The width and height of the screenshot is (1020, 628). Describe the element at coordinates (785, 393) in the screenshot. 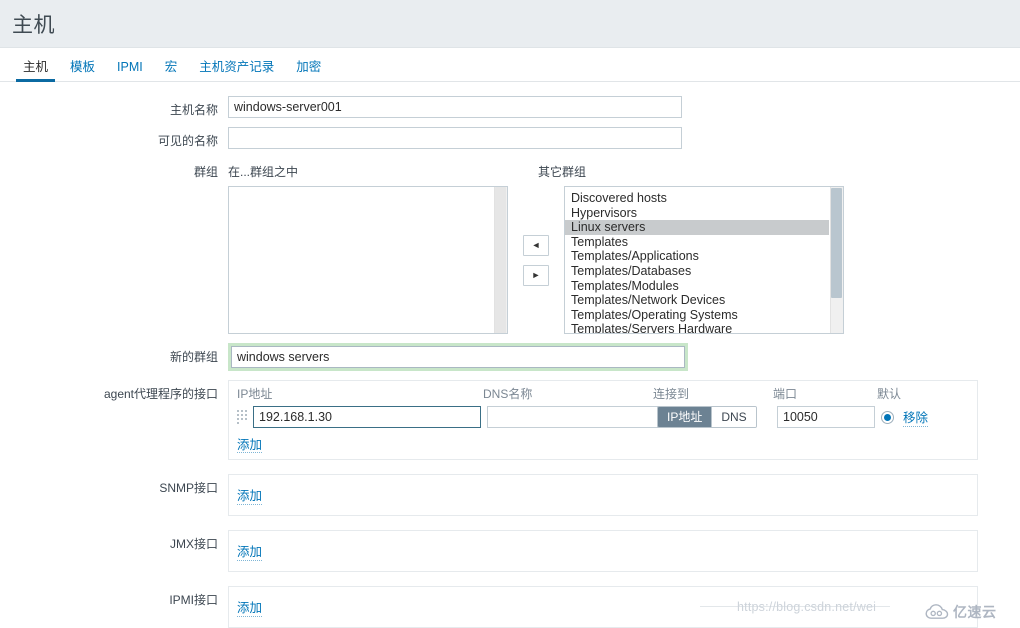

I see `col-header-port: 端口` at that location.